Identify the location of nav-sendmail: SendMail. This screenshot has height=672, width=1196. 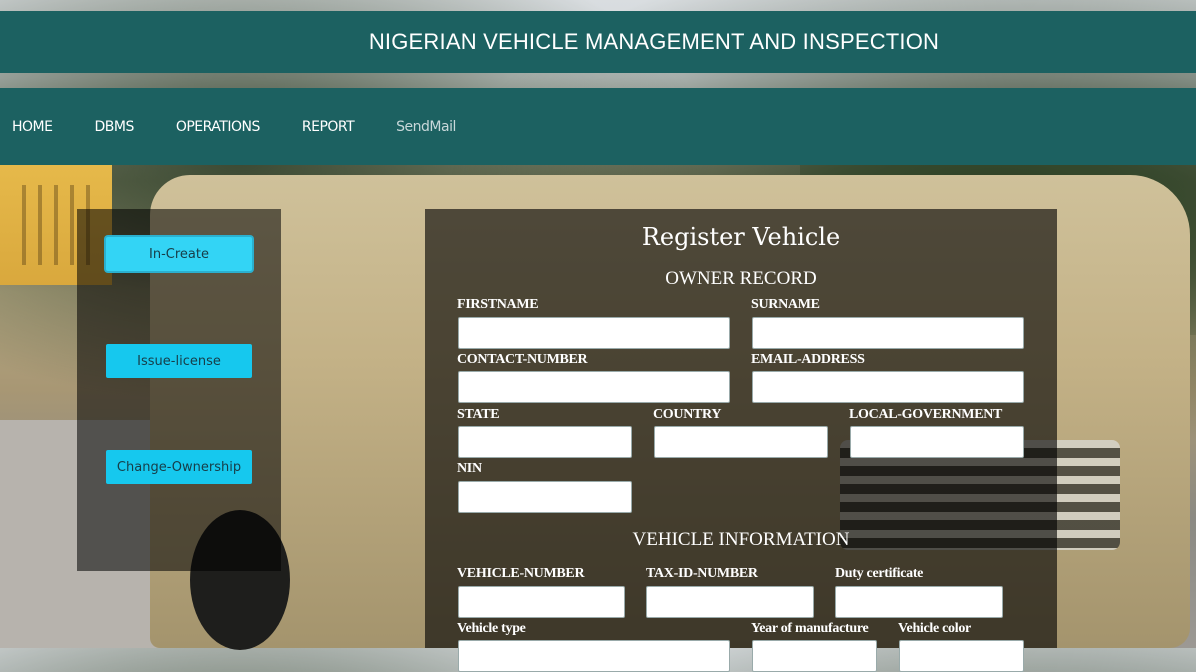
(426, 127).